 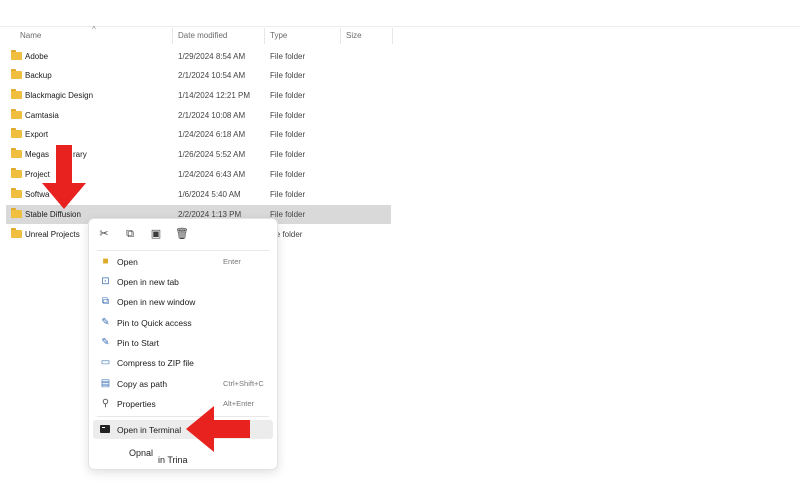 What do you see at coordinates (105, 281) in the screenshot?
I see `new-tab-icon: ⊡` at bounding box center [105, 281].